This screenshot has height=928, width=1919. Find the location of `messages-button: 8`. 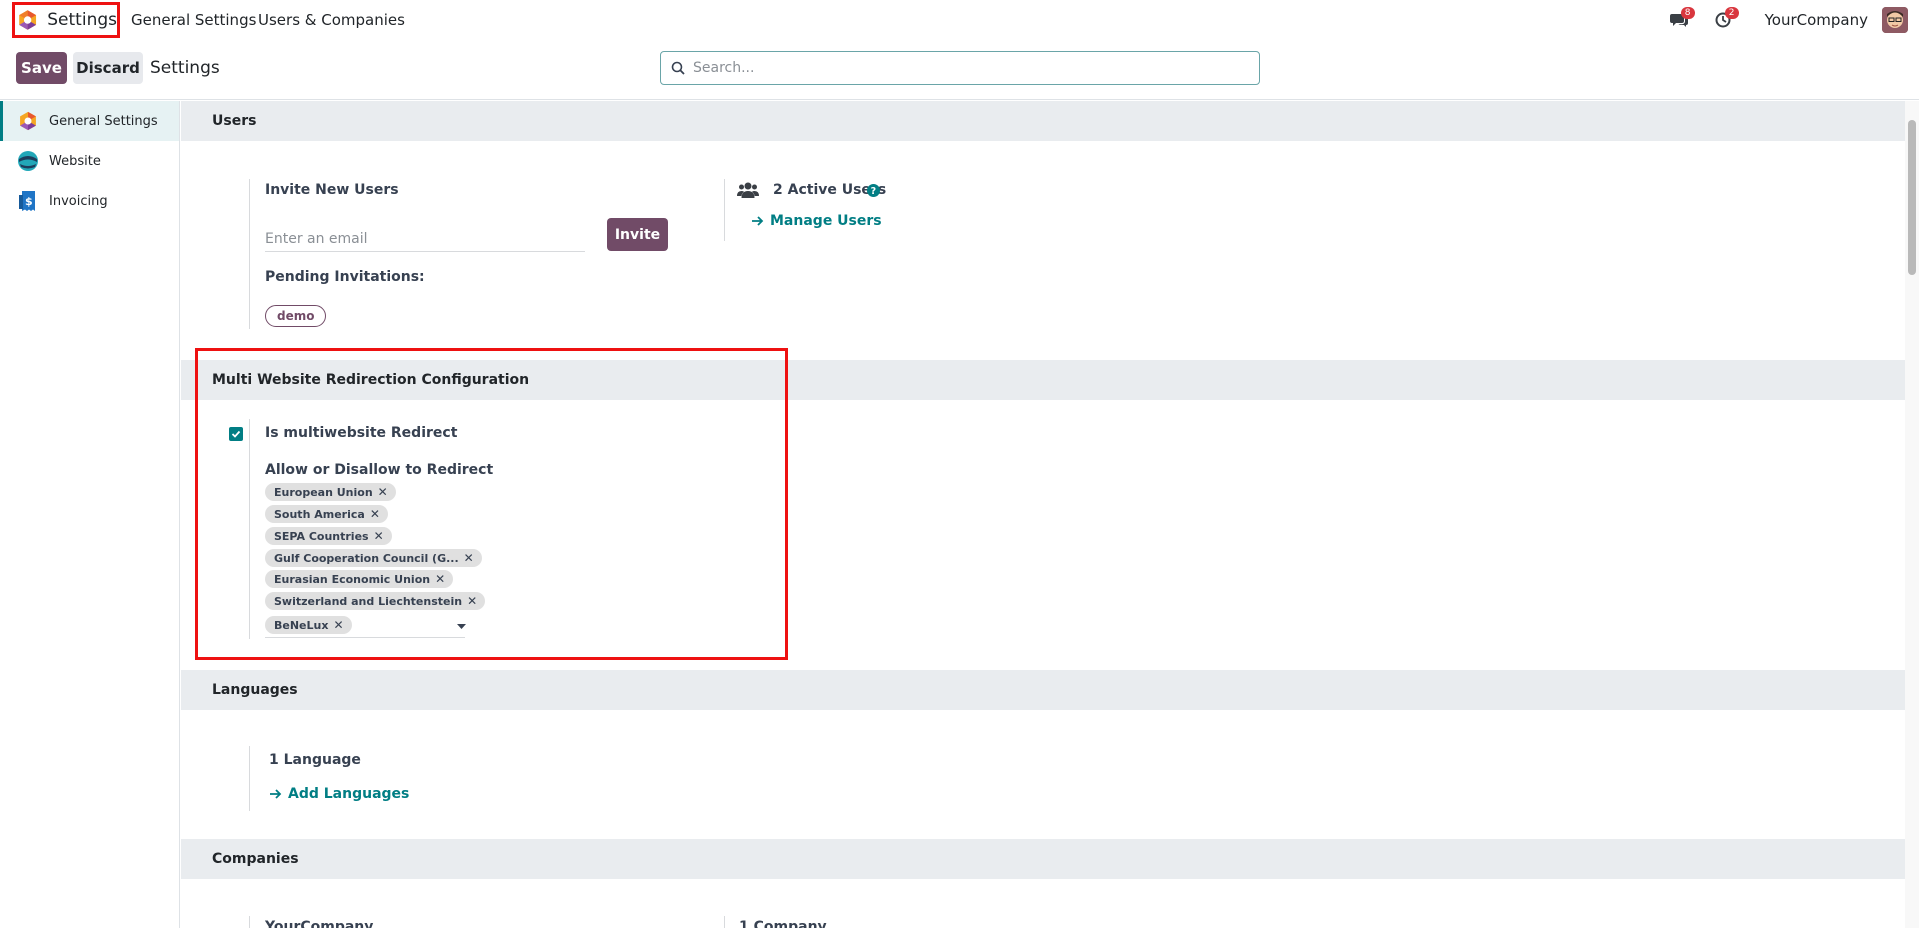

messages-button: 8 is located at coordinates (1680, 20).